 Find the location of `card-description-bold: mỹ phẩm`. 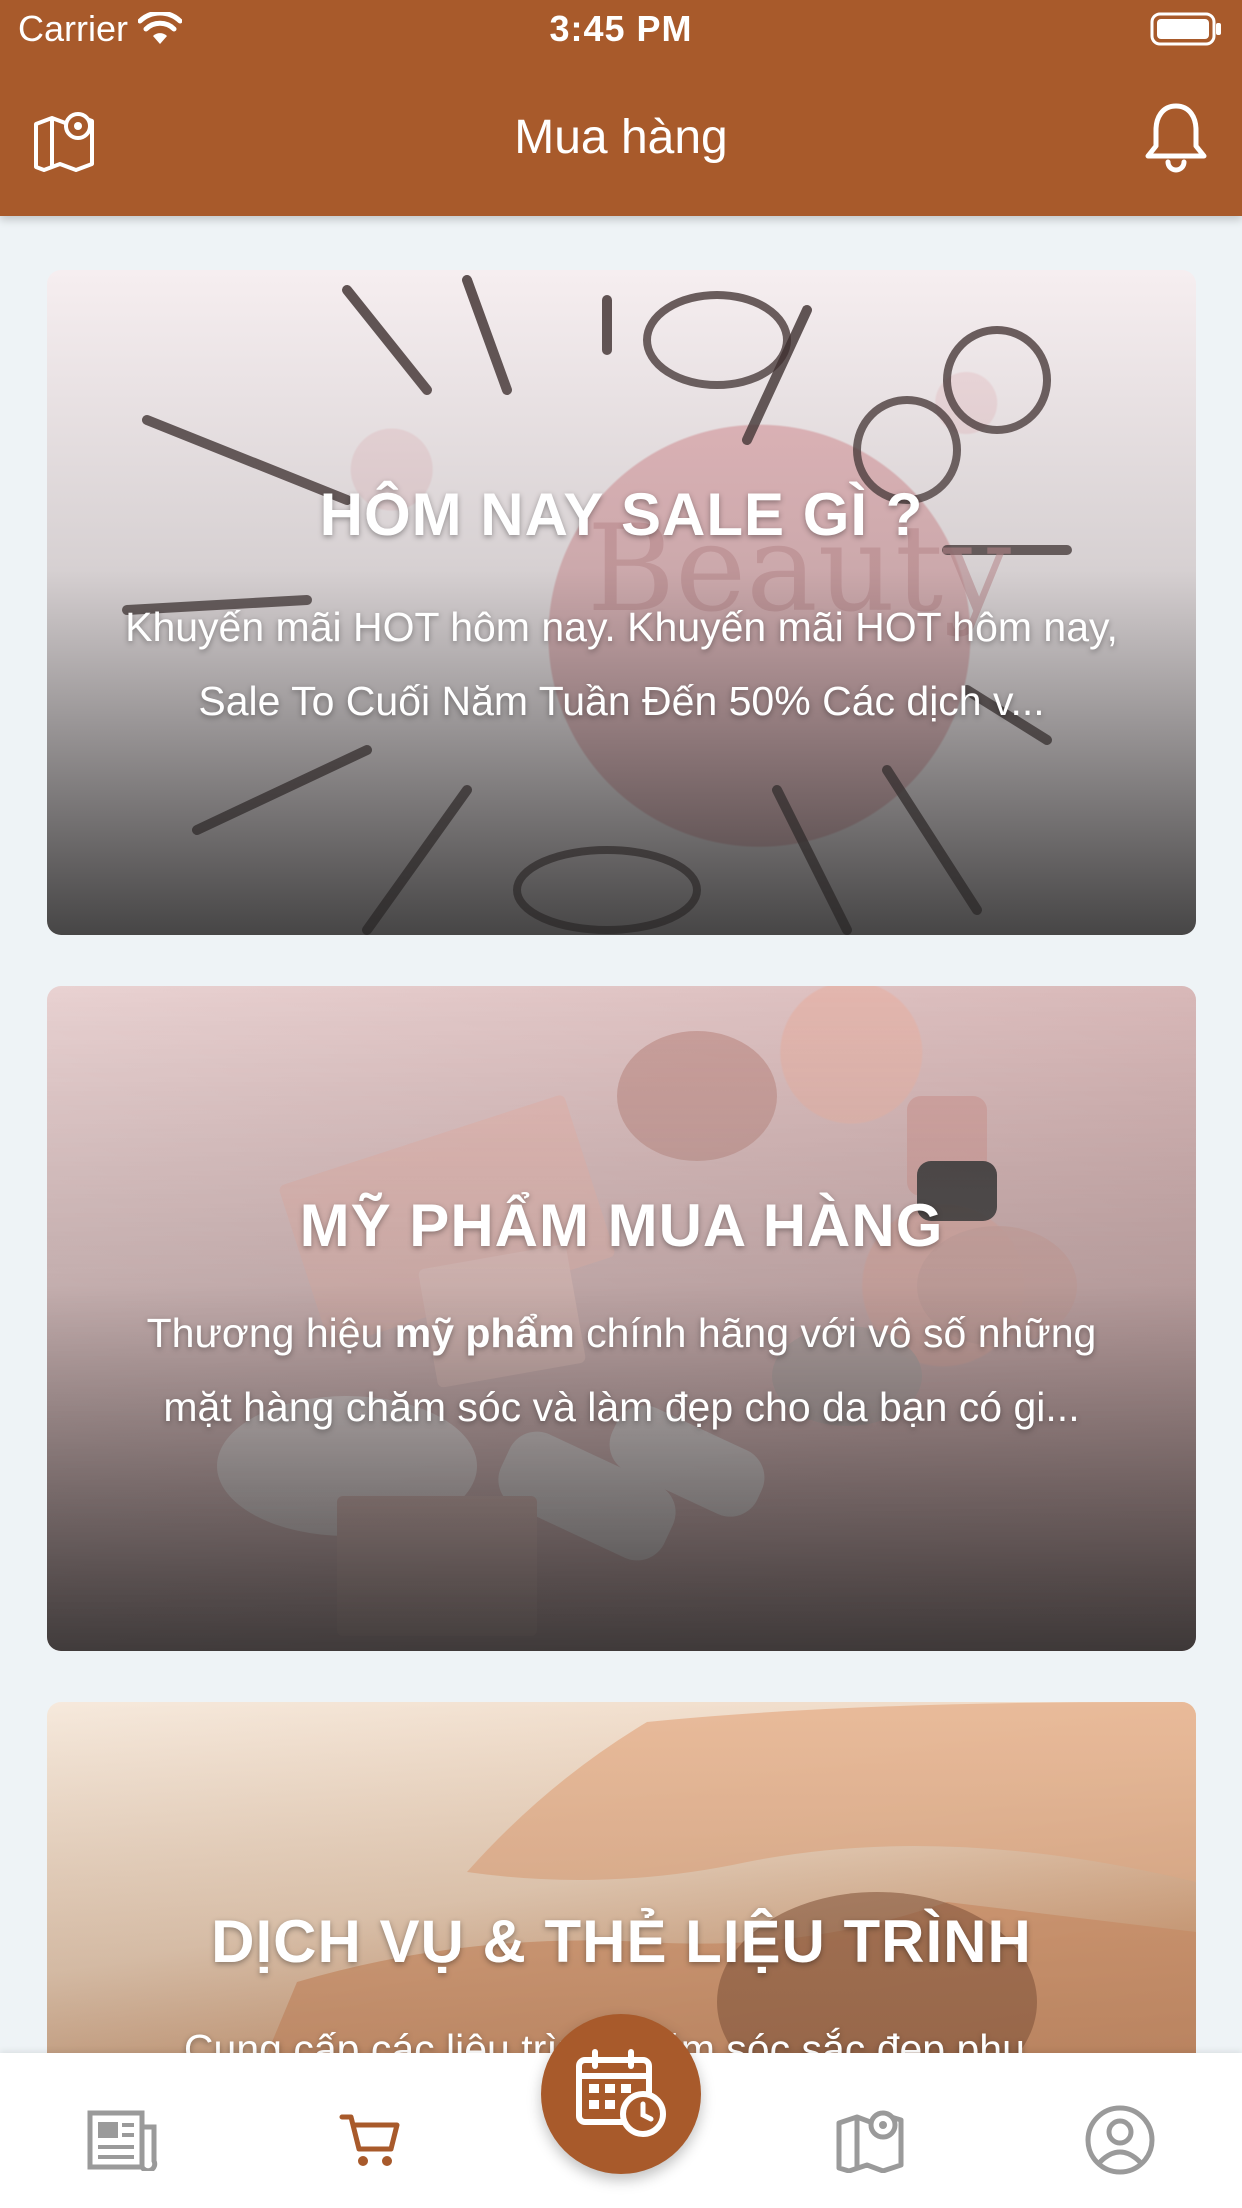

card-description-bold: mỹ phẩm is located at coordinates (484, 1333).